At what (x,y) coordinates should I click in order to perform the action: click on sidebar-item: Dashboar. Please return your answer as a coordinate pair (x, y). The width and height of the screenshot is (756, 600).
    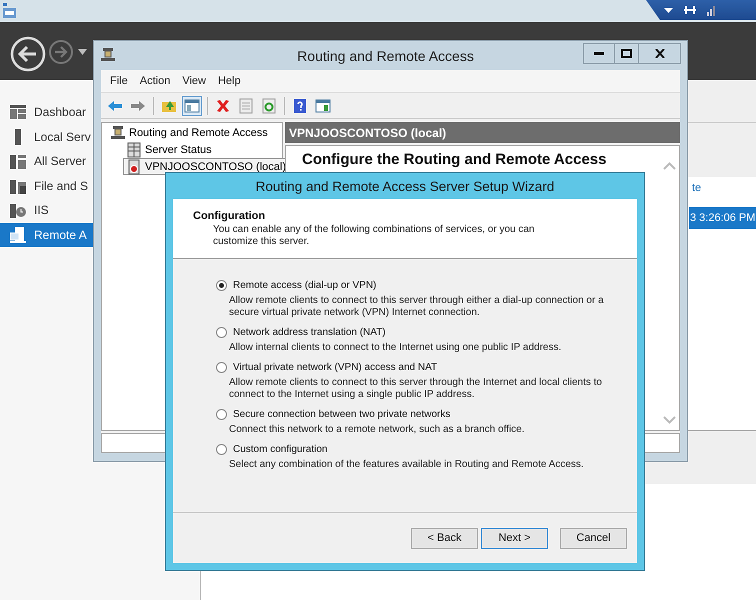
    Looking at the image, I should click on (46, 112).